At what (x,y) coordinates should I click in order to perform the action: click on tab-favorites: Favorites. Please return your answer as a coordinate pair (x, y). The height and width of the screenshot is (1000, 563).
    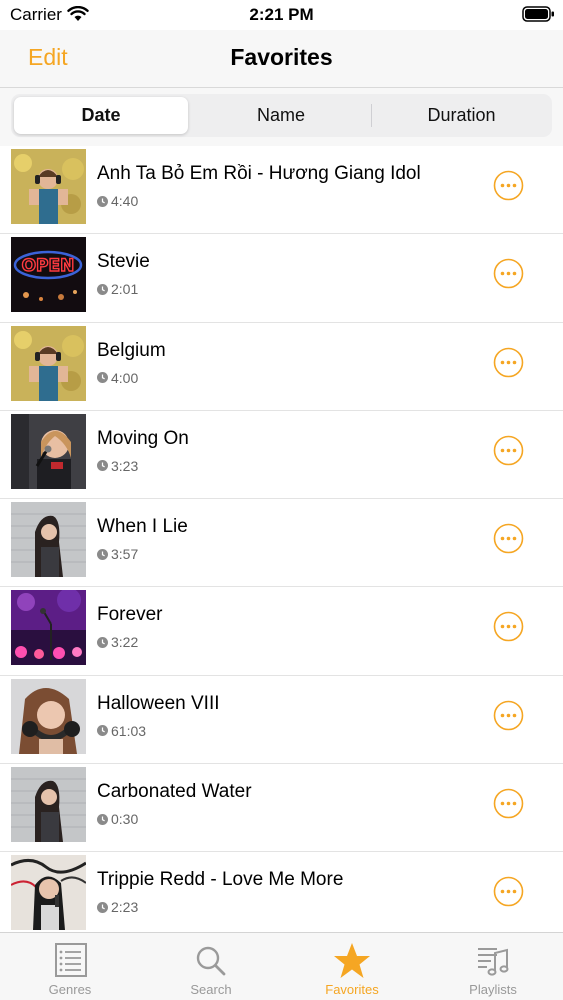
    Looking at the image, I should click on (352, 966).